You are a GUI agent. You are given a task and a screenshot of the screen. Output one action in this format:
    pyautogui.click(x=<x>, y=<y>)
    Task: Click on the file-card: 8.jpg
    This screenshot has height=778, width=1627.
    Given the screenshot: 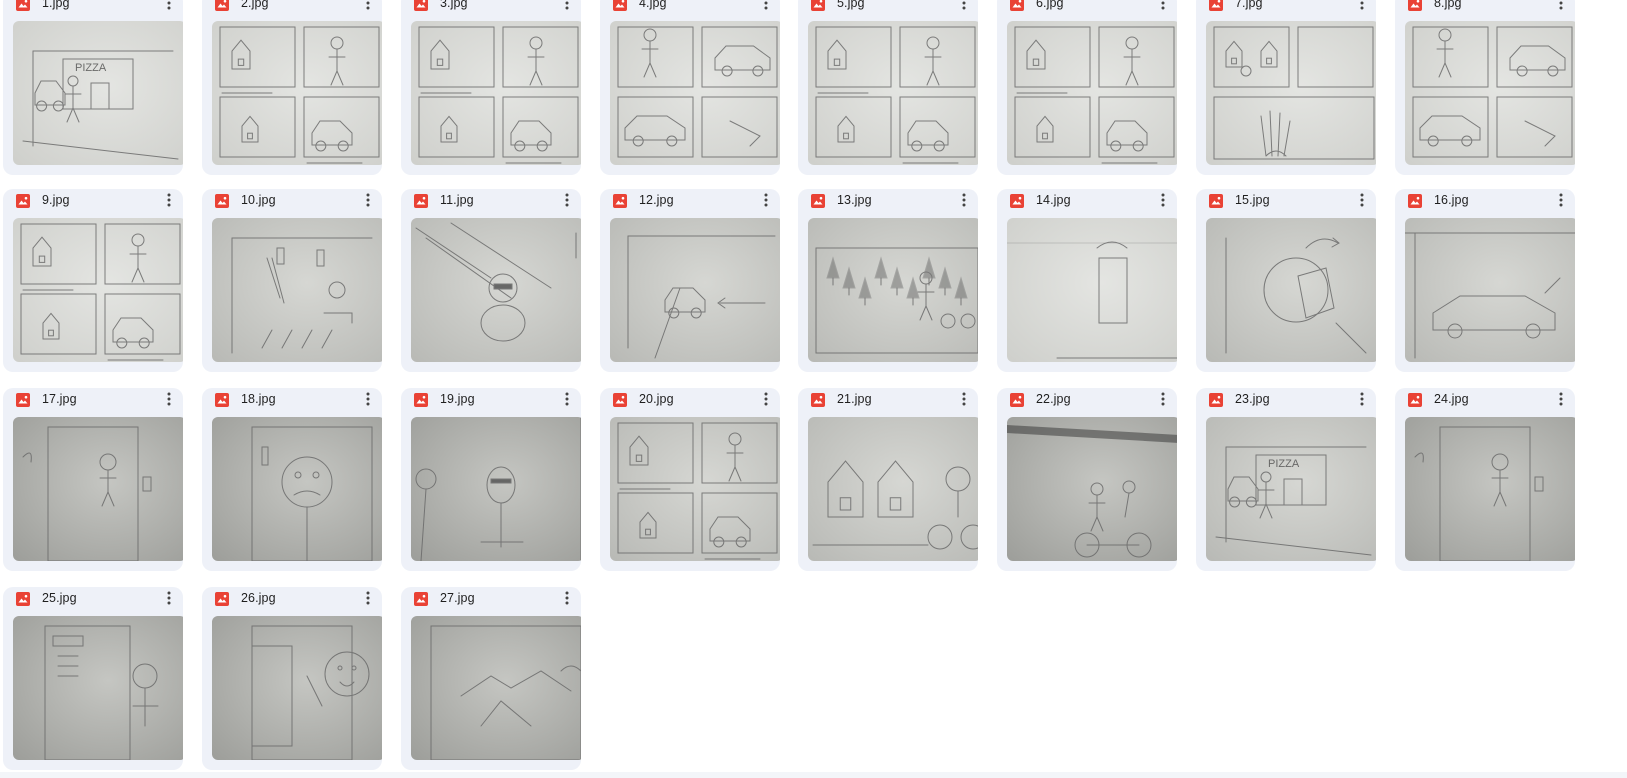 What is the action you would take?
    pyautogui.click(x=1485, y=87)
    